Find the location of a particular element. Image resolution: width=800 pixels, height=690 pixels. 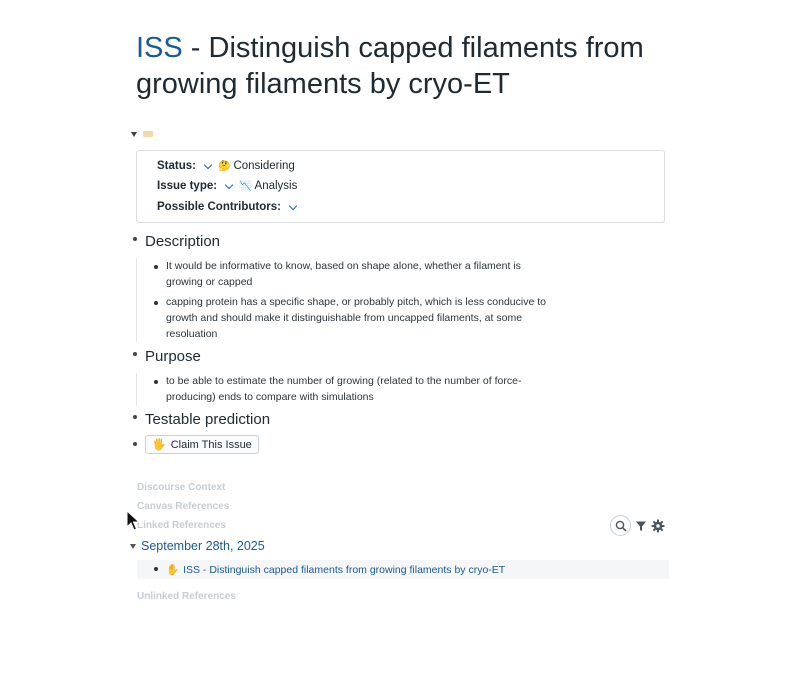

canvas-references-header: Canvas References is located at coordinates (183, 506).